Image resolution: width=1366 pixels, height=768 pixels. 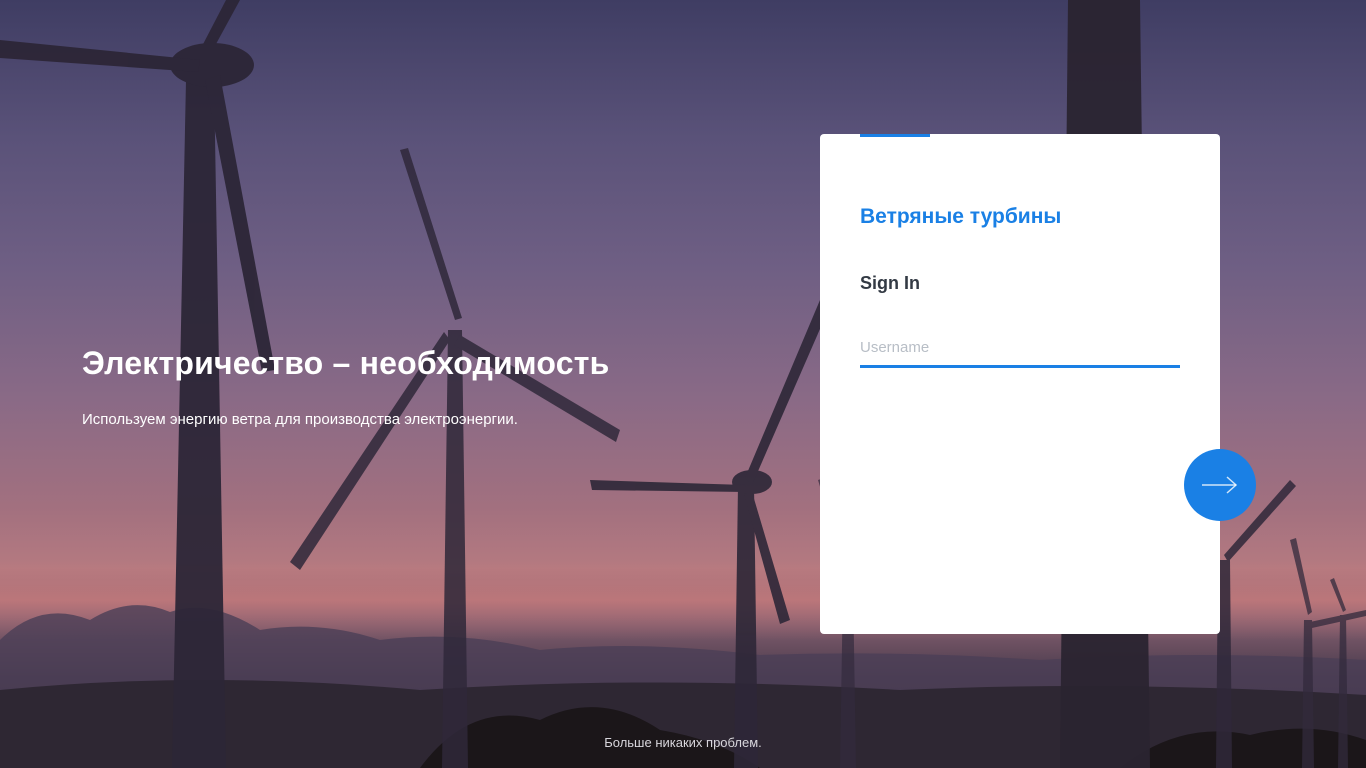 What do you see at coordinates (961, 216) in the screenshot?
I see `brand-title: Ветряные турбины` at bounding box center [961, 216].